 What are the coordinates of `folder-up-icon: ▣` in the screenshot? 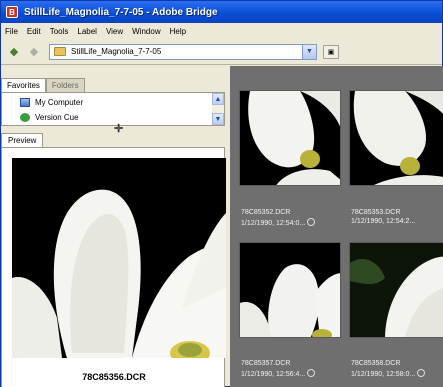 It's located at (331, 51).